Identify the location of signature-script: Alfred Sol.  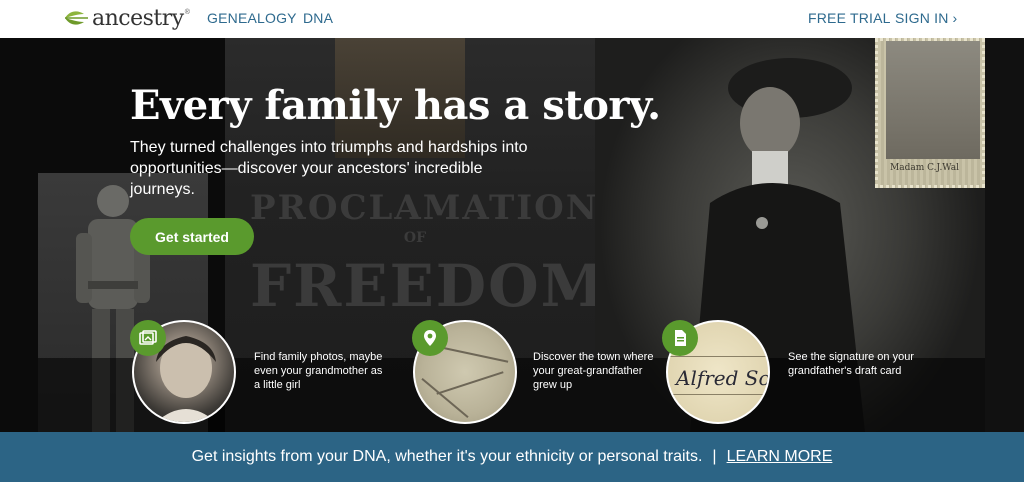
(723, 378).